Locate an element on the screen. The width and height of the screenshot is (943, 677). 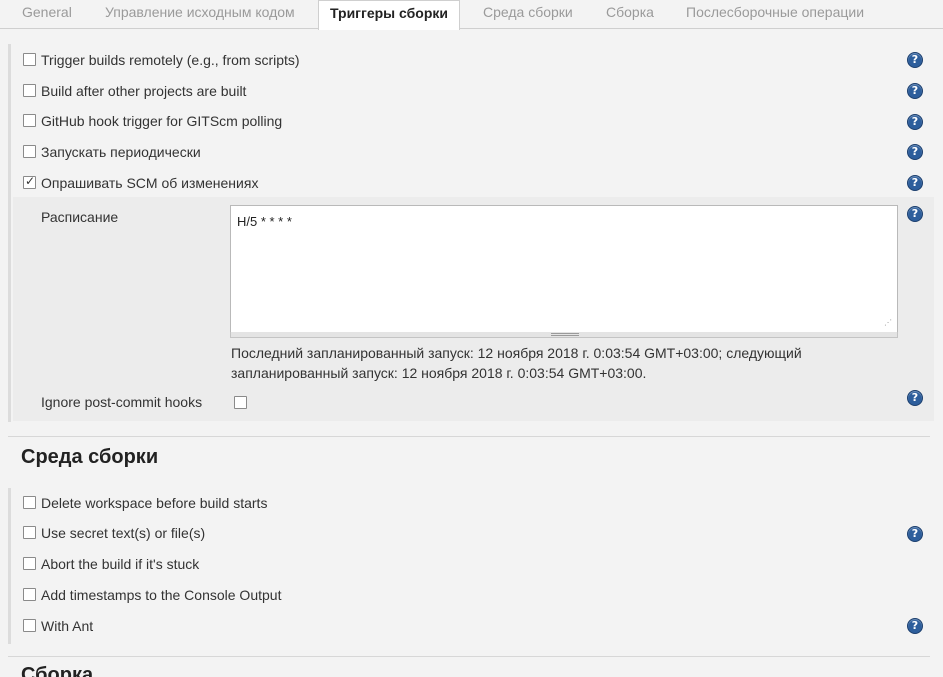
build-title: Сборка is located at coordinates (57, 670).